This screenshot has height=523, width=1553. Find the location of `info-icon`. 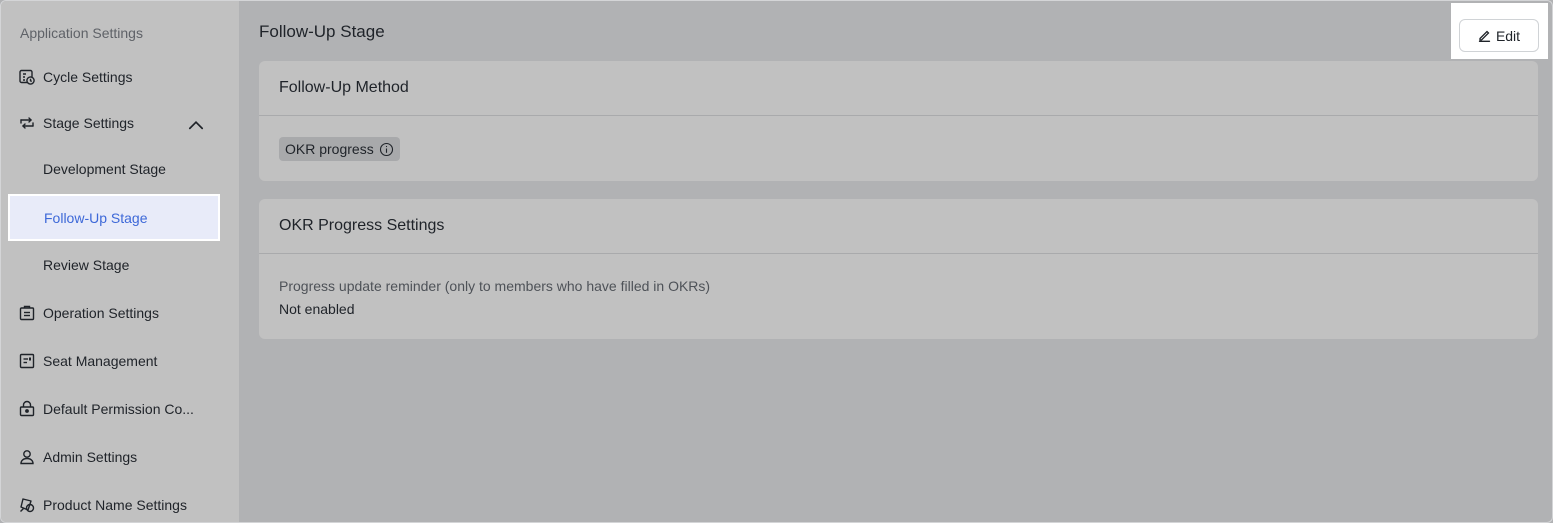

info-icon is located at coordinates (386, 149).